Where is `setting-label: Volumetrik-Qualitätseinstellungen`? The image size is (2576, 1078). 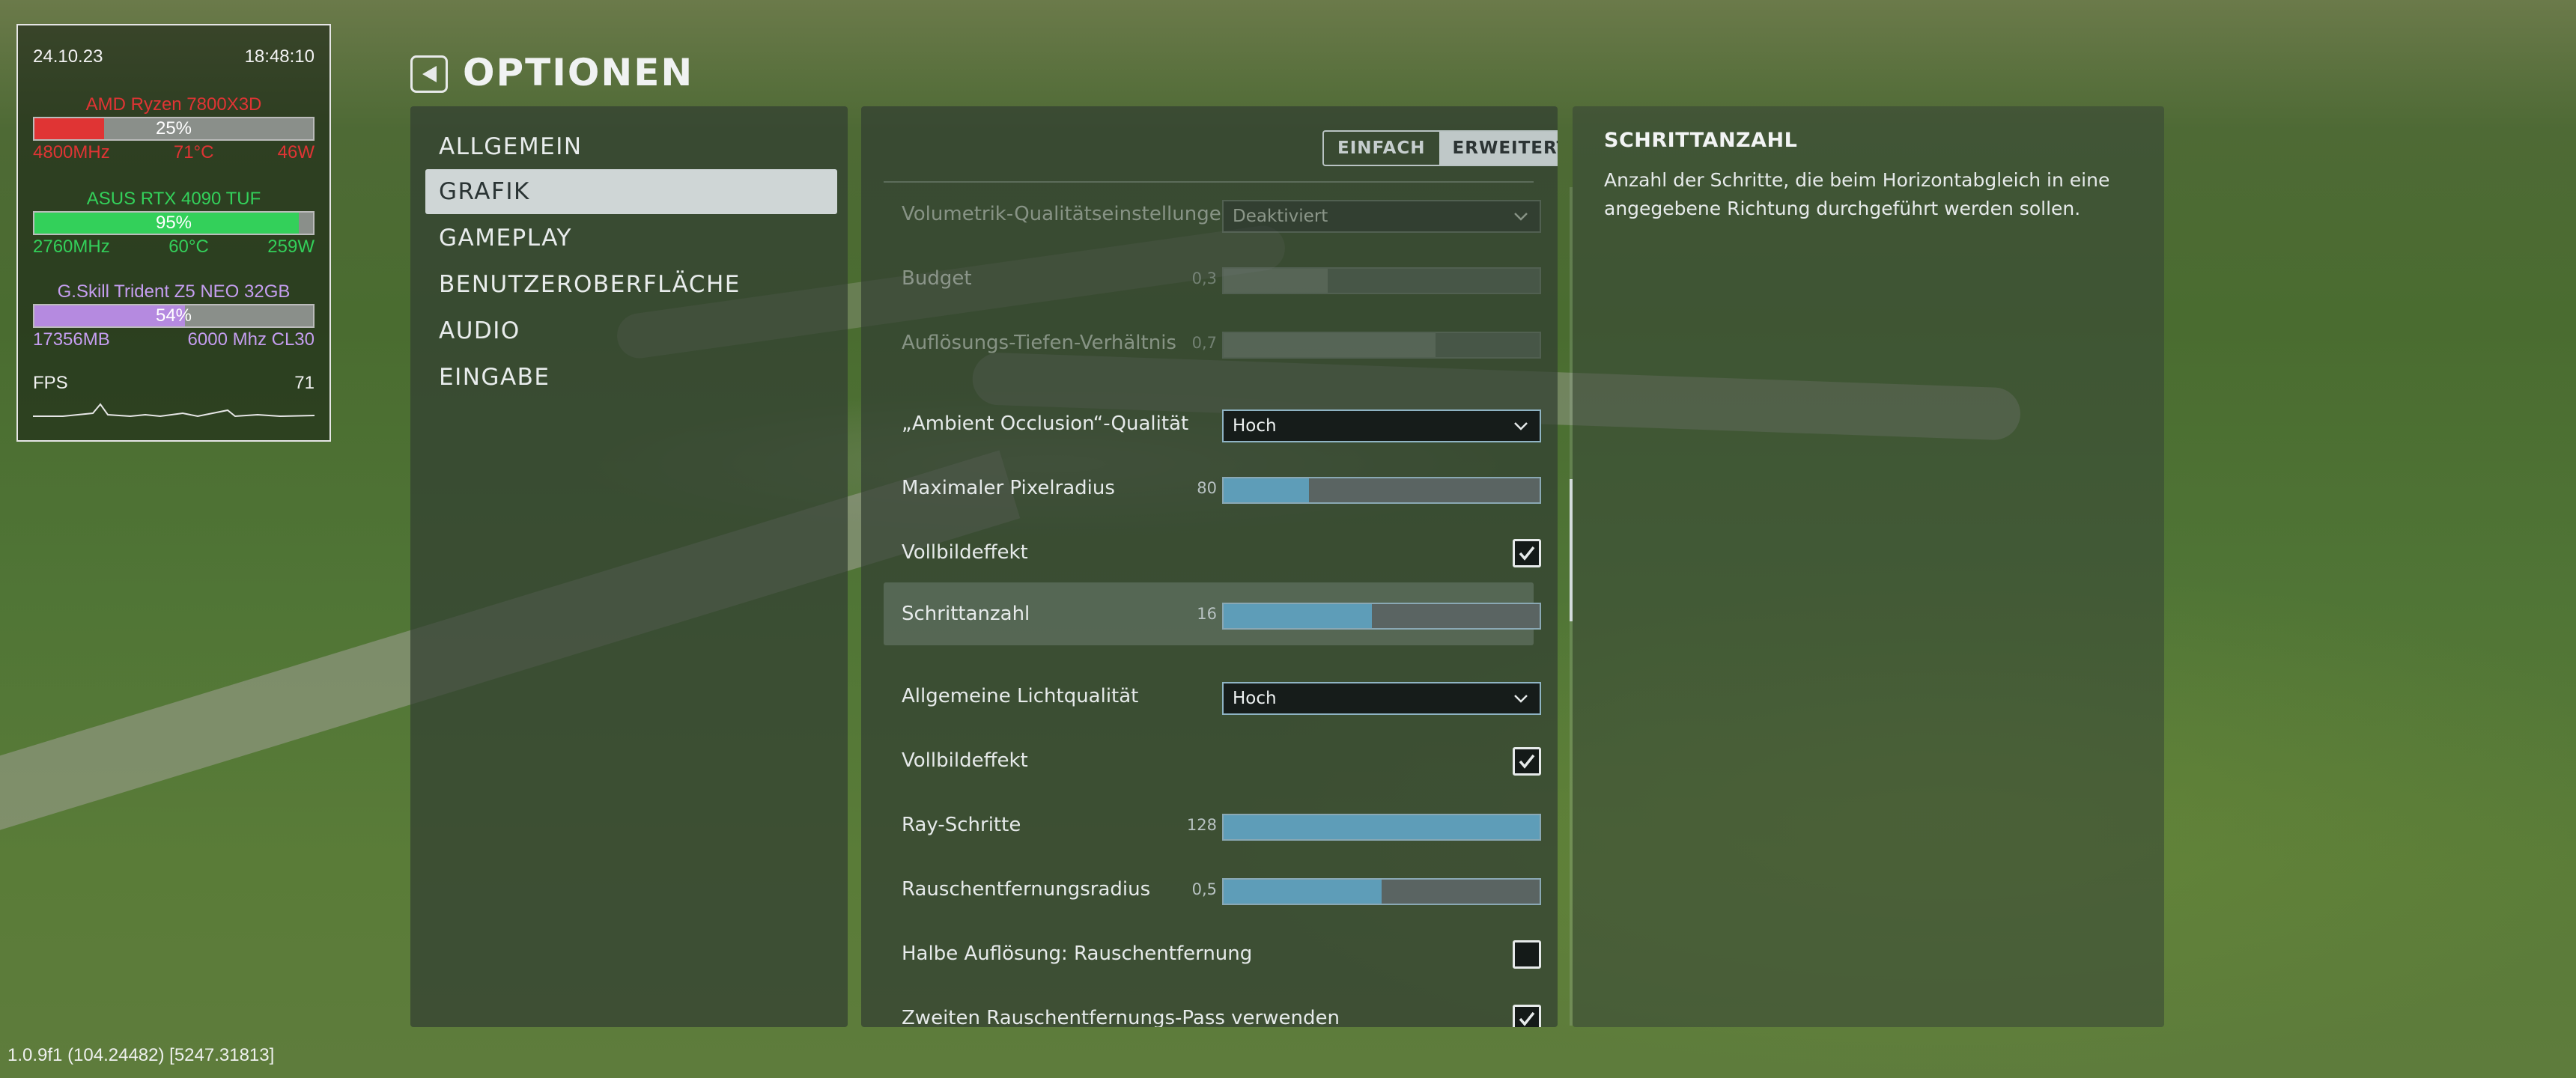 setting-label: Volumetrik-Qualitätseinstellungen is located at coordinates (1068, 214).